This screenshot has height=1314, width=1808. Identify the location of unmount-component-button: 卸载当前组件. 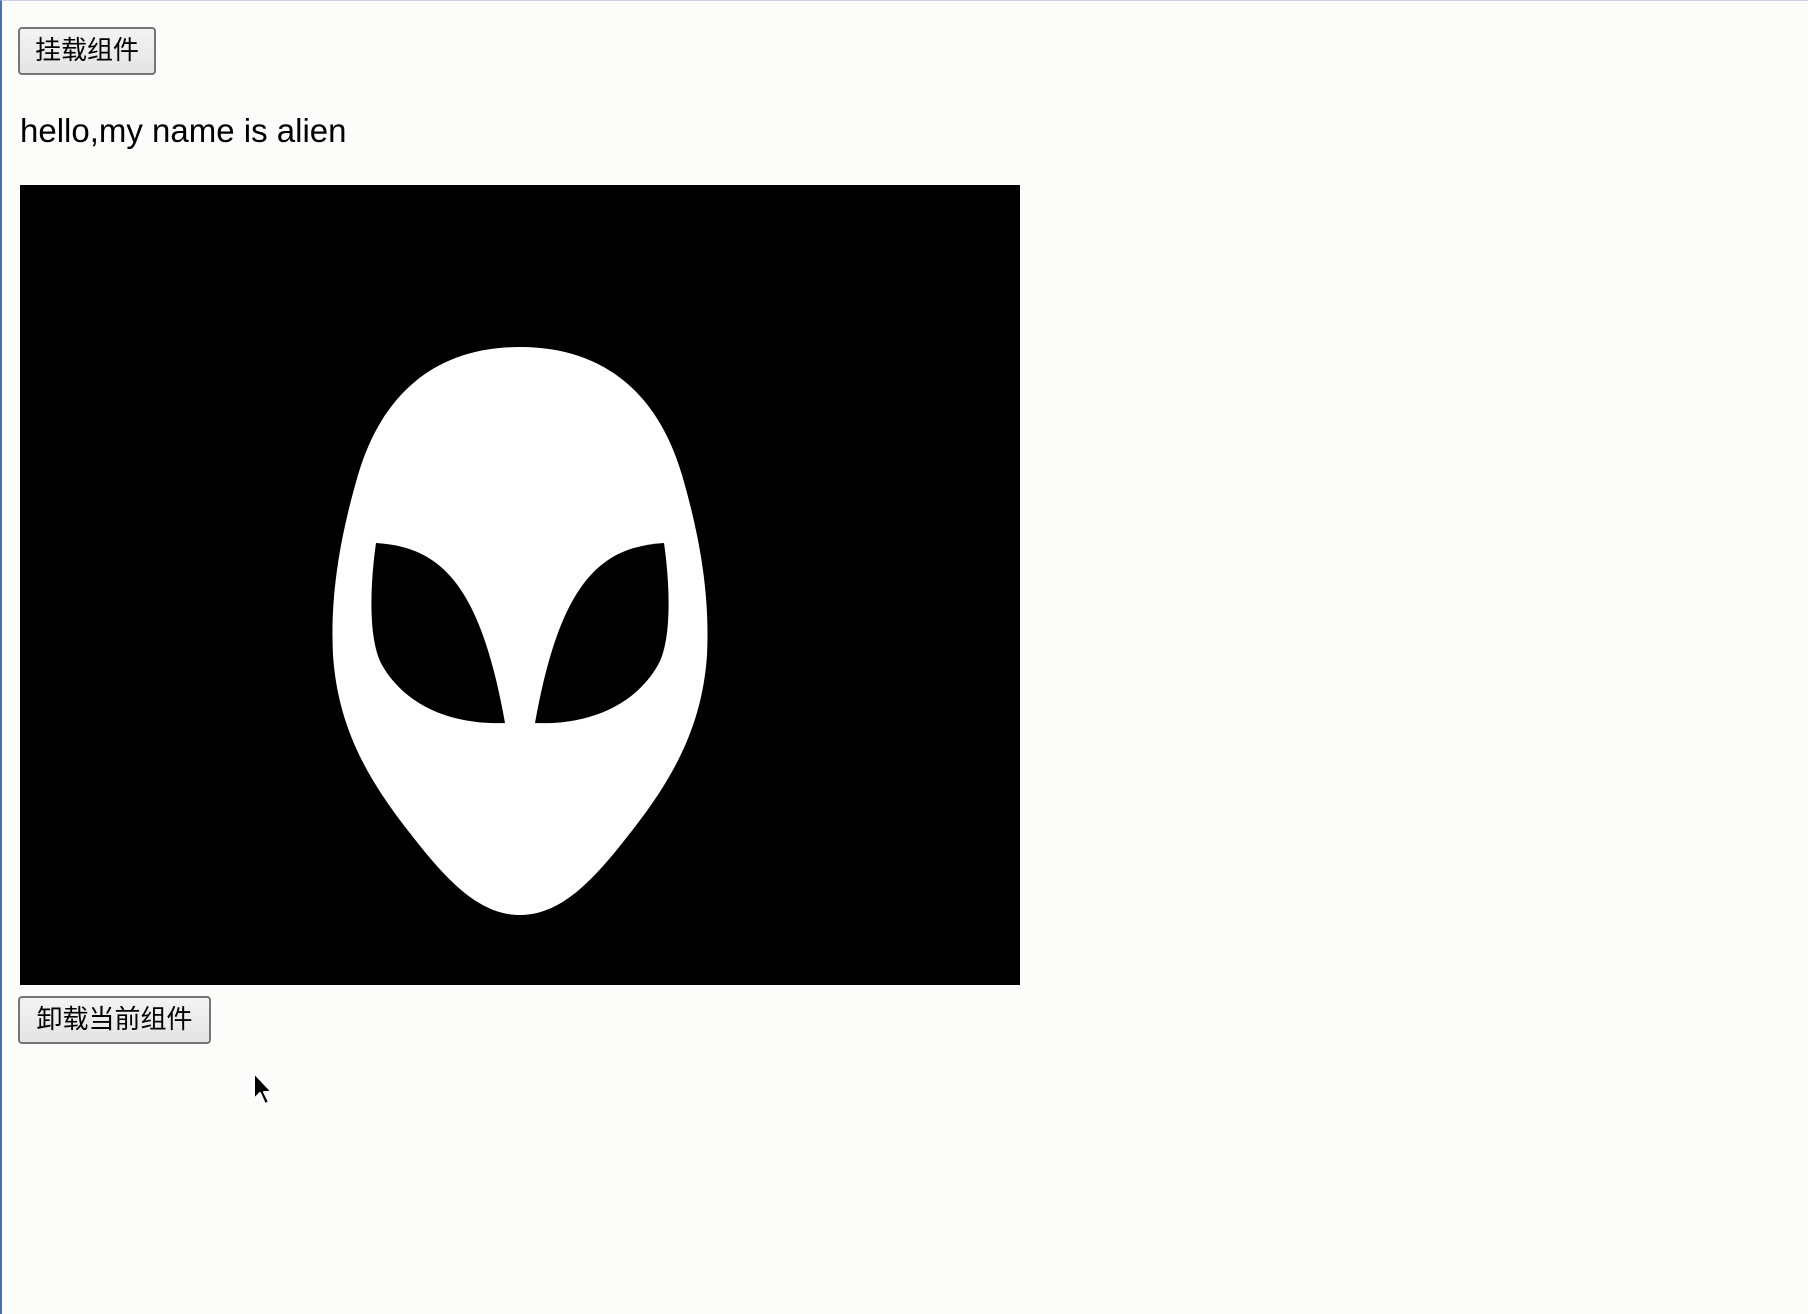
(114, 1020).